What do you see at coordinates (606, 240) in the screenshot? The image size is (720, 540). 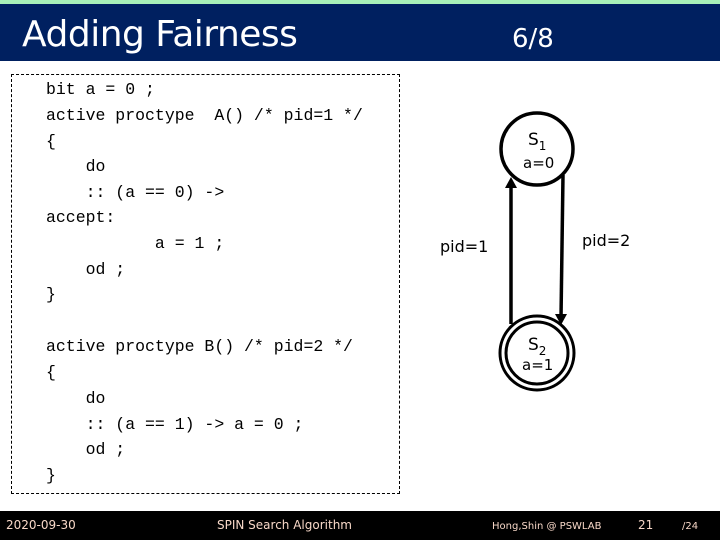 I see `transition-pid2-label: pid=2` at bounding box center [606, 240].